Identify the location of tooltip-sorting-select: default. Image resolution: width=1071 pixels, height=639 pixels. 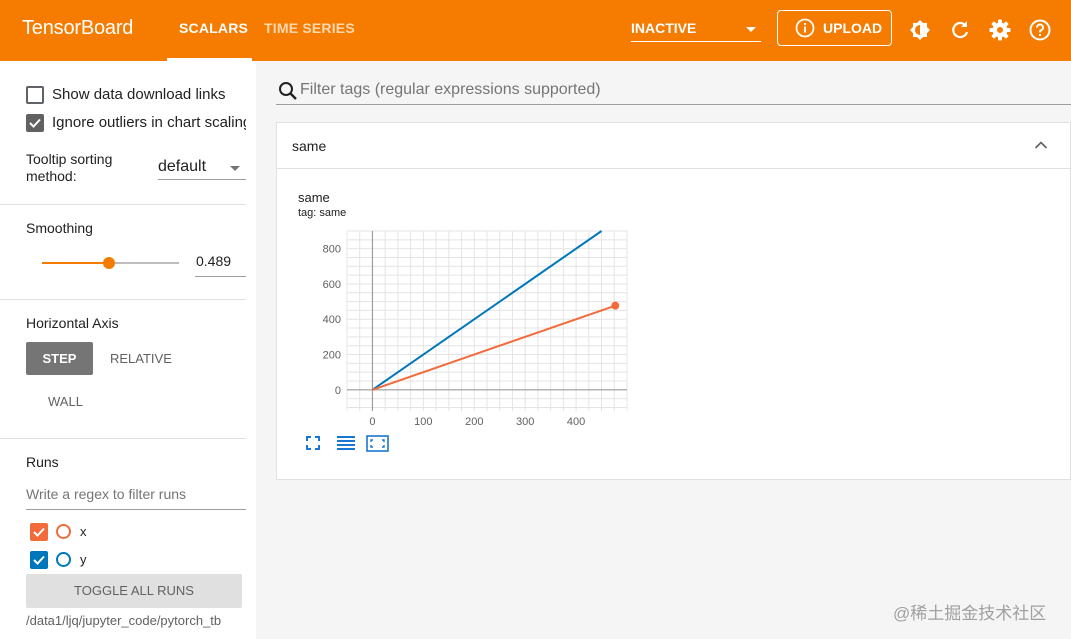
(202, 169).